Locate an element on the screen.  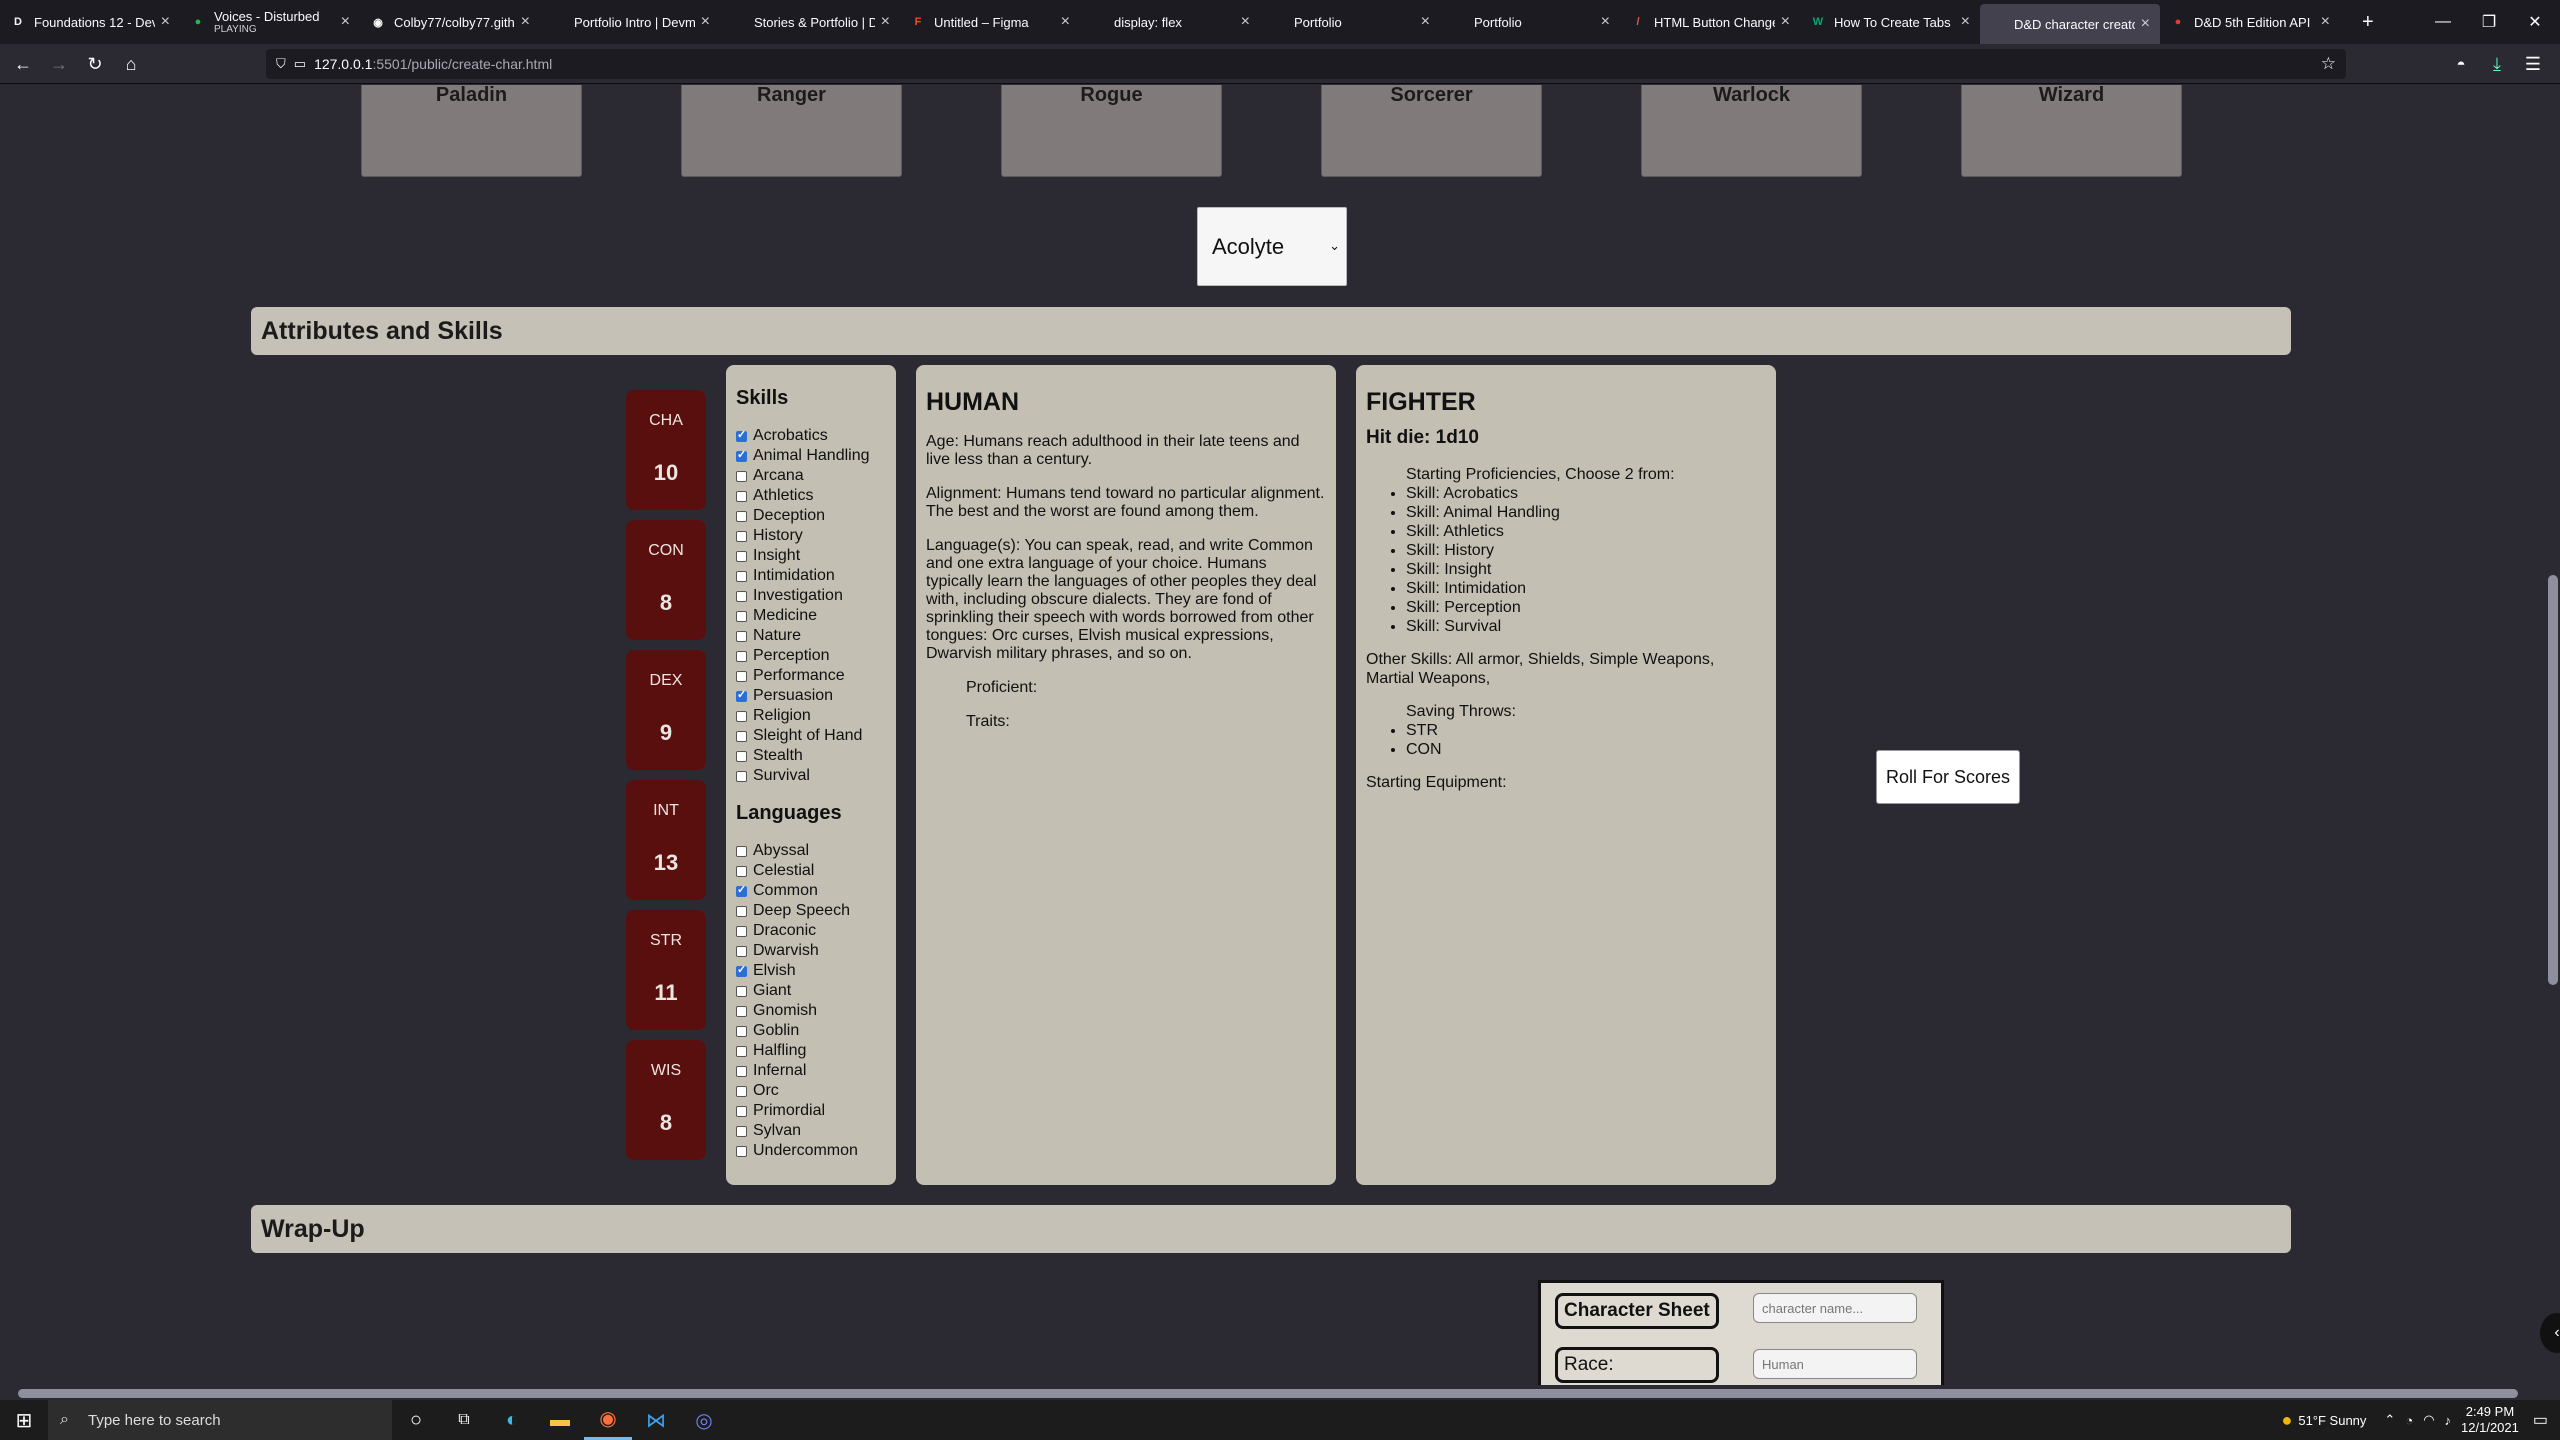
vertical-scrollbar is located at coordinates (2552, 735).